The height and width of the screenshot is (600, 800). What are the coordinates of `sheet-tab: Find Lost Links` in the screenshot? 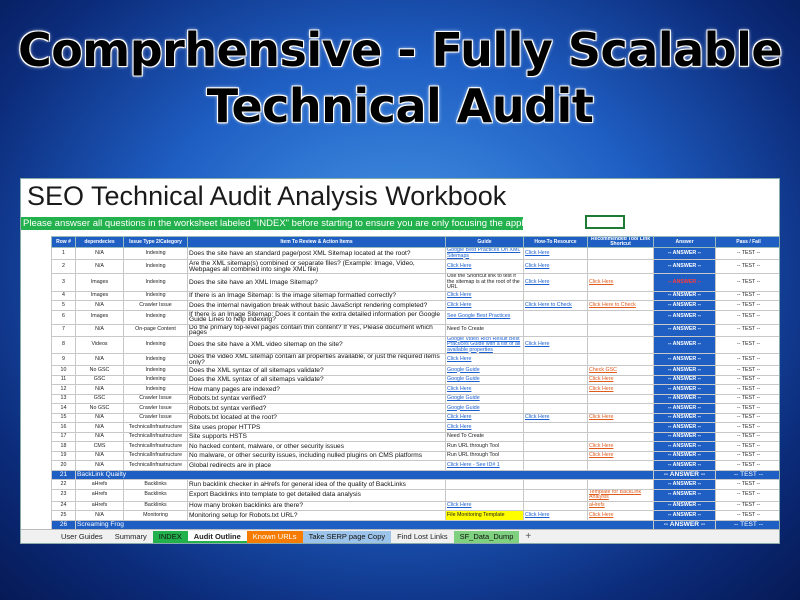 It's located at (422, 537).